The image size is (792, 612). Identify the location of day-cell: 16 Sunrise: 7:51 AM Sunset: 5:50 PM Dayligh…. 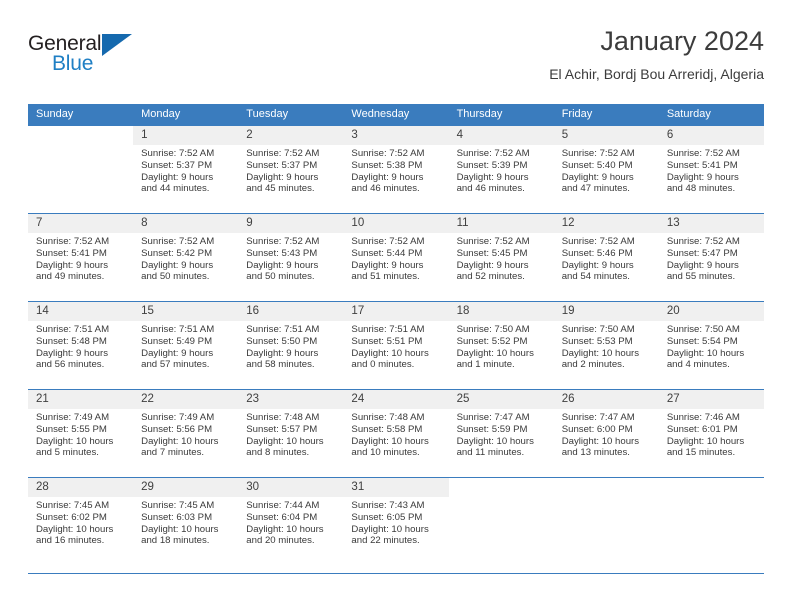
(291, 345).